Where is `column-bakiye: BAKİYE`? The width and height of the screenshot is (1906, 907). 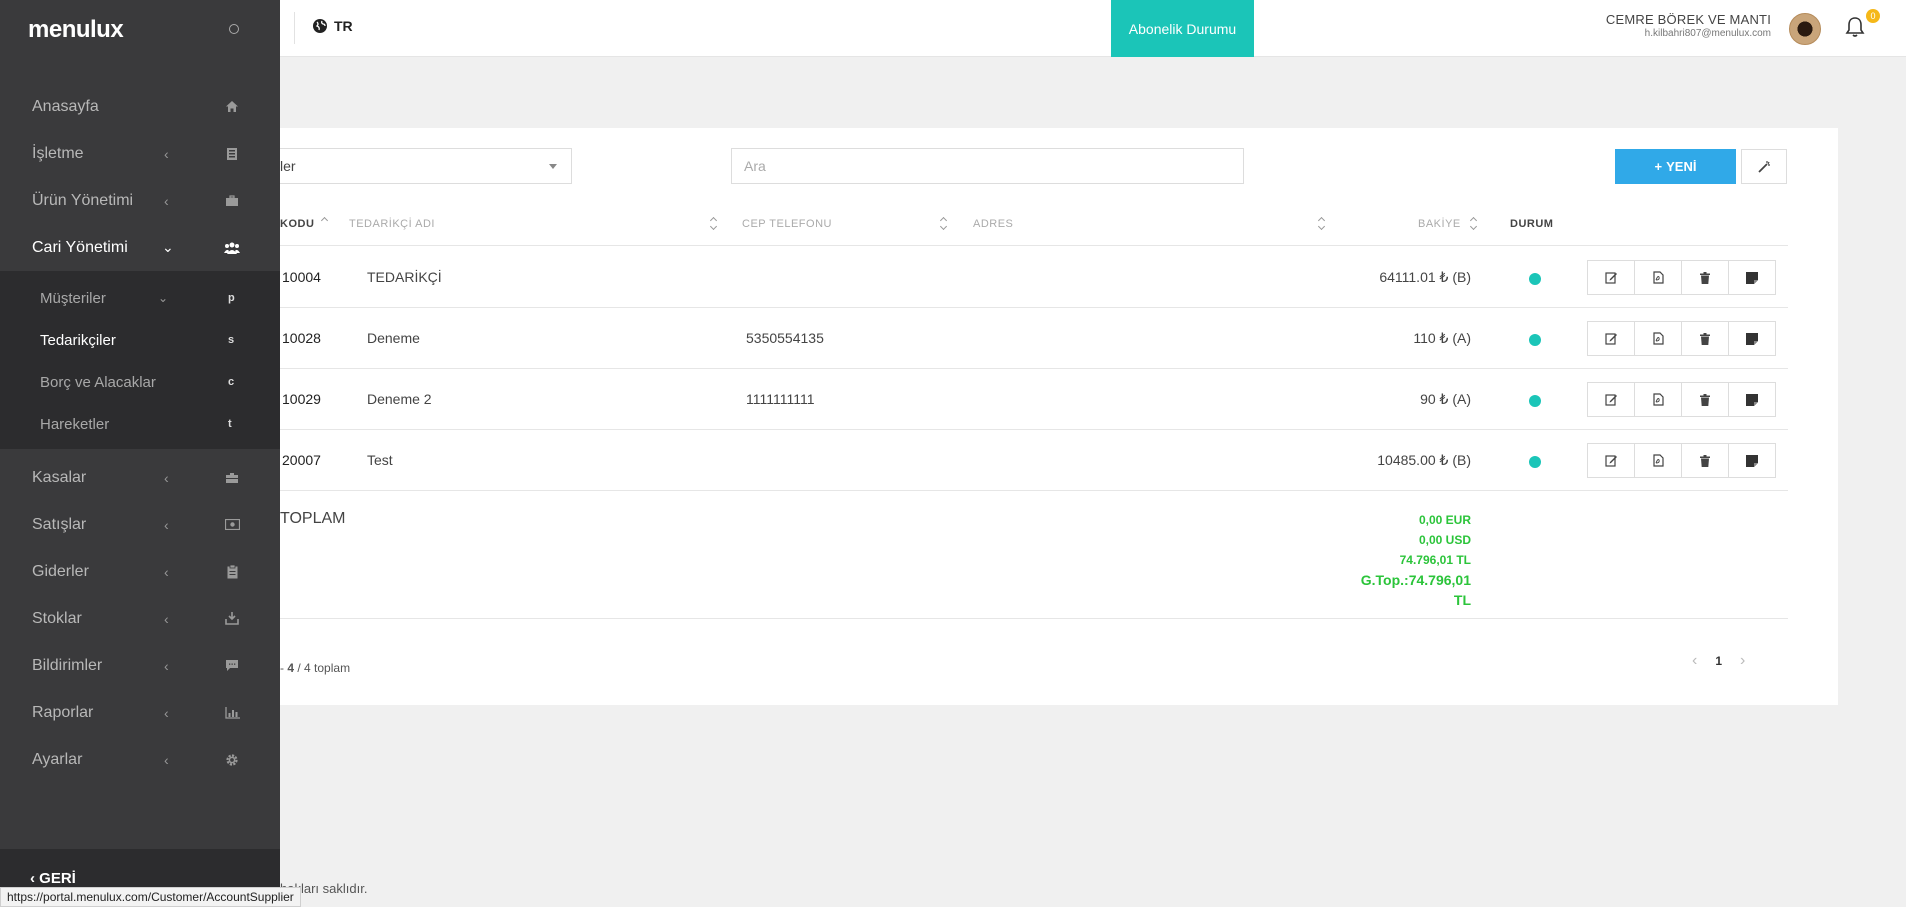
column-bakiye: BAKİYE is located at coordinates (1439, 224).